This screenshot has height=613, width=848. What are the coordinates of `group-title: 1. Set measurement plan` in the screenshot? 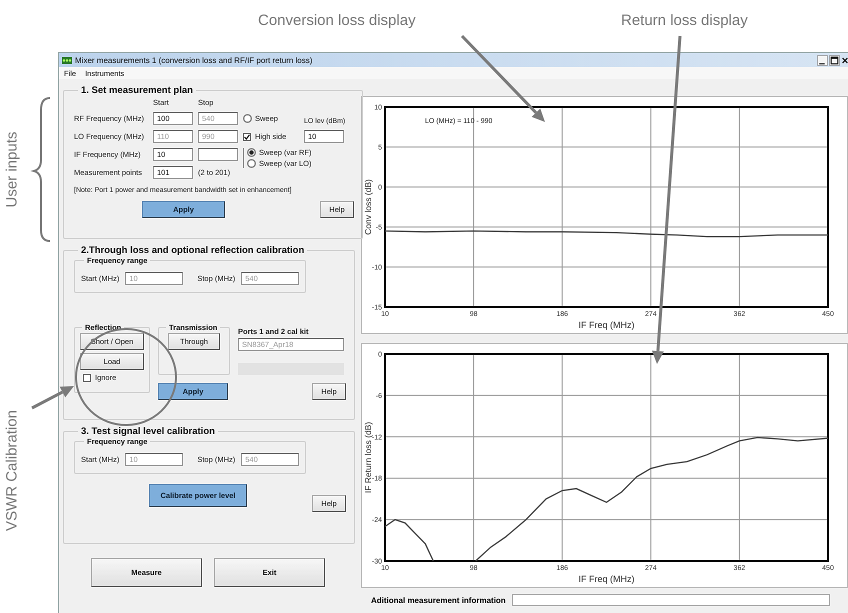 It's located at (137, 90).